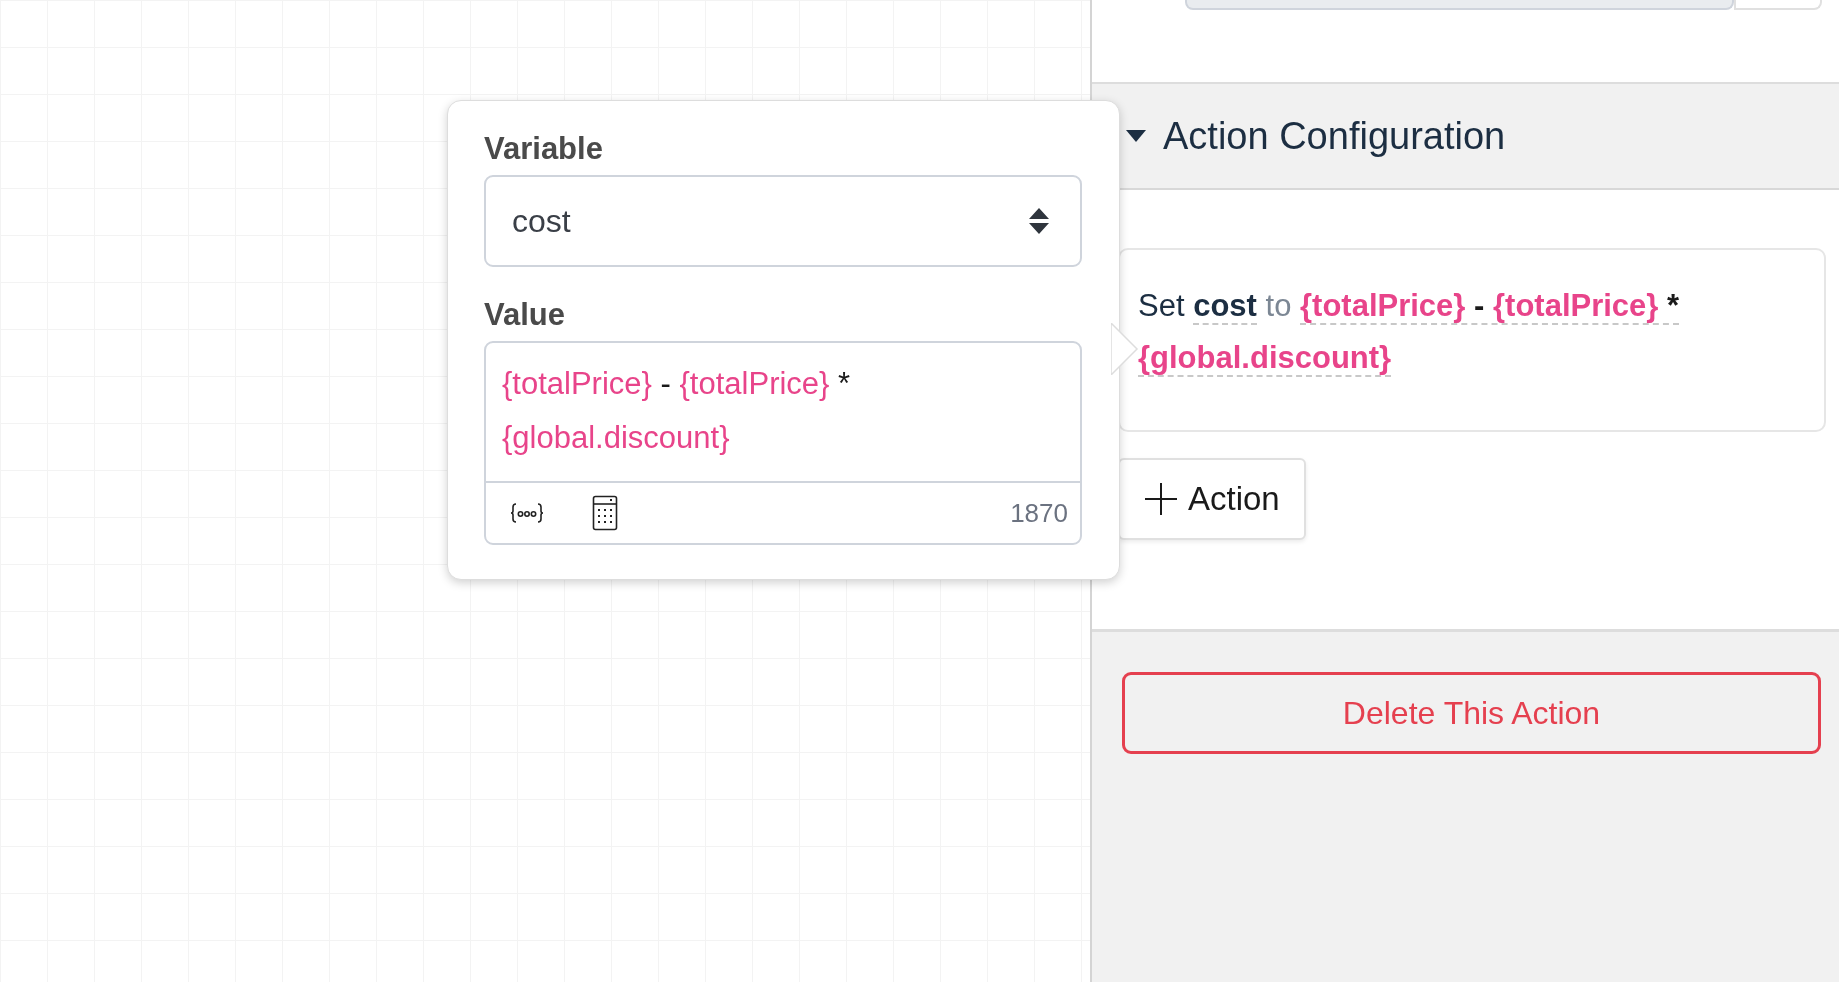  I want to click on value-input: {totalPrice} - {totalPrice} * {global.discount}, so click(783, 413).